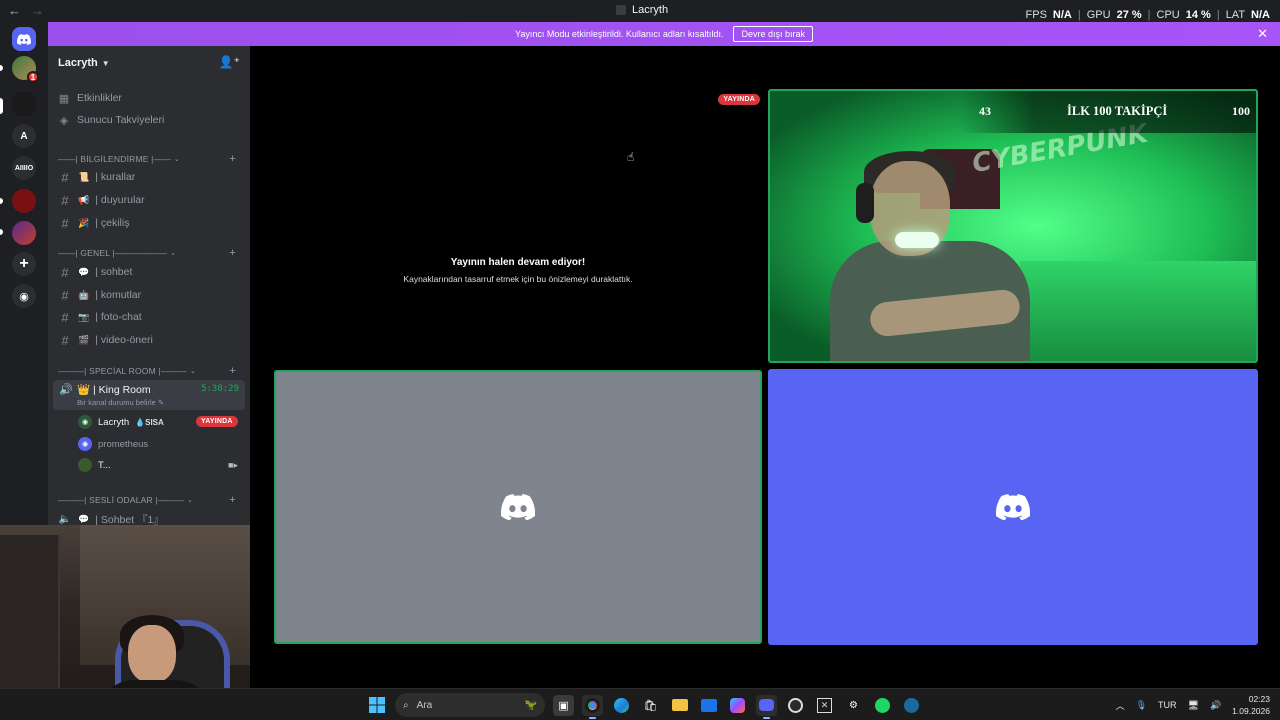 The image size is (1280, 720). What do you see at coordinates (1259, 699) in the screenshot?
I see `clock-time: 02:23` at bounding box center [1259, 699].